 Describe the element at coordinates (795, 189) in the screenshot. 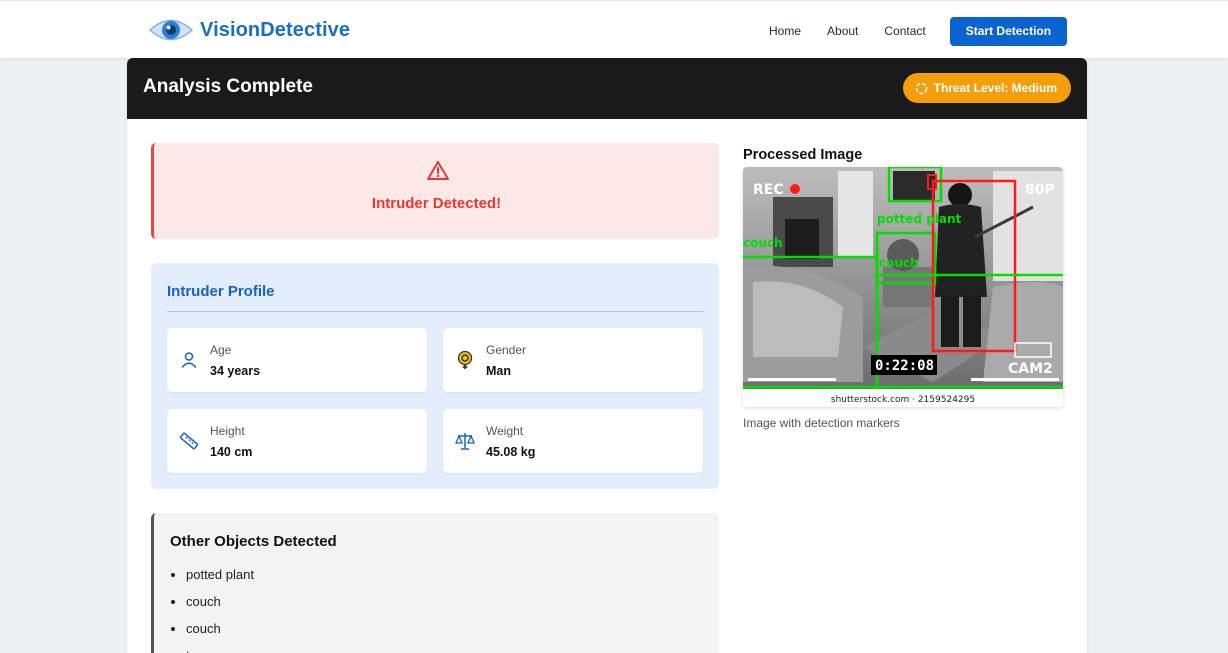

I see `rec-dot-icon` at that location.